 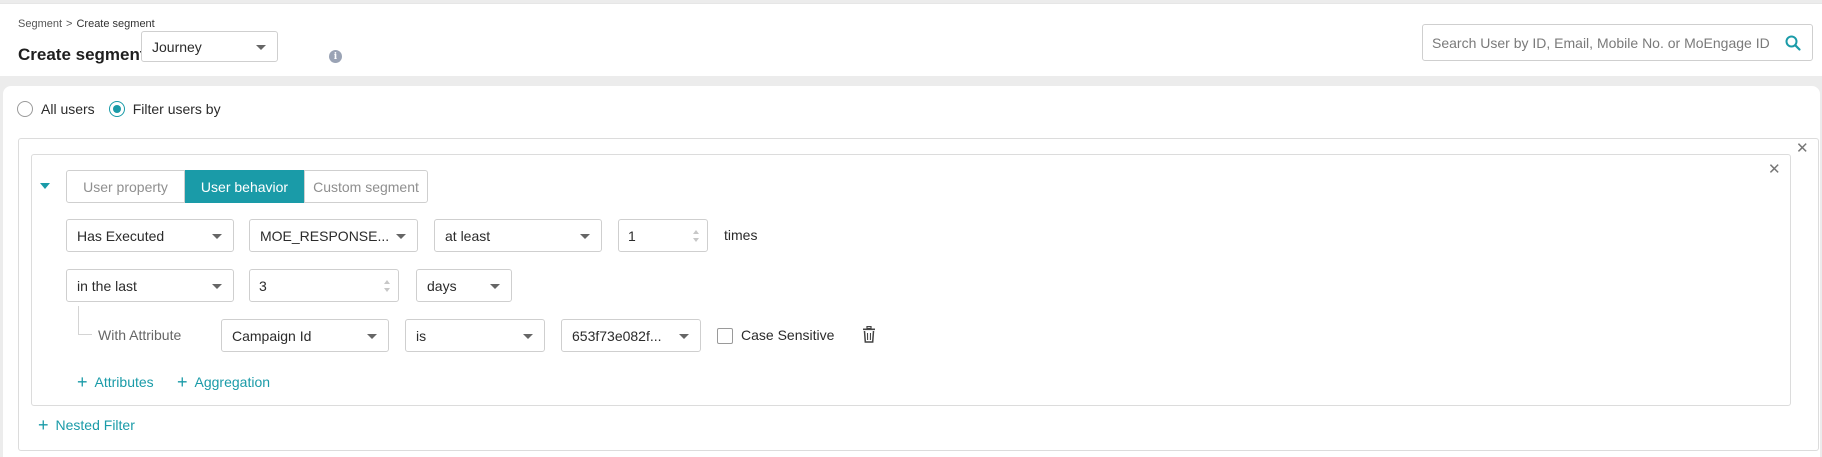 What do you see at coordinates (464, 285) in the screenshot?
I see `time-unit-dropdown: days` at bounding box center [464, 285].